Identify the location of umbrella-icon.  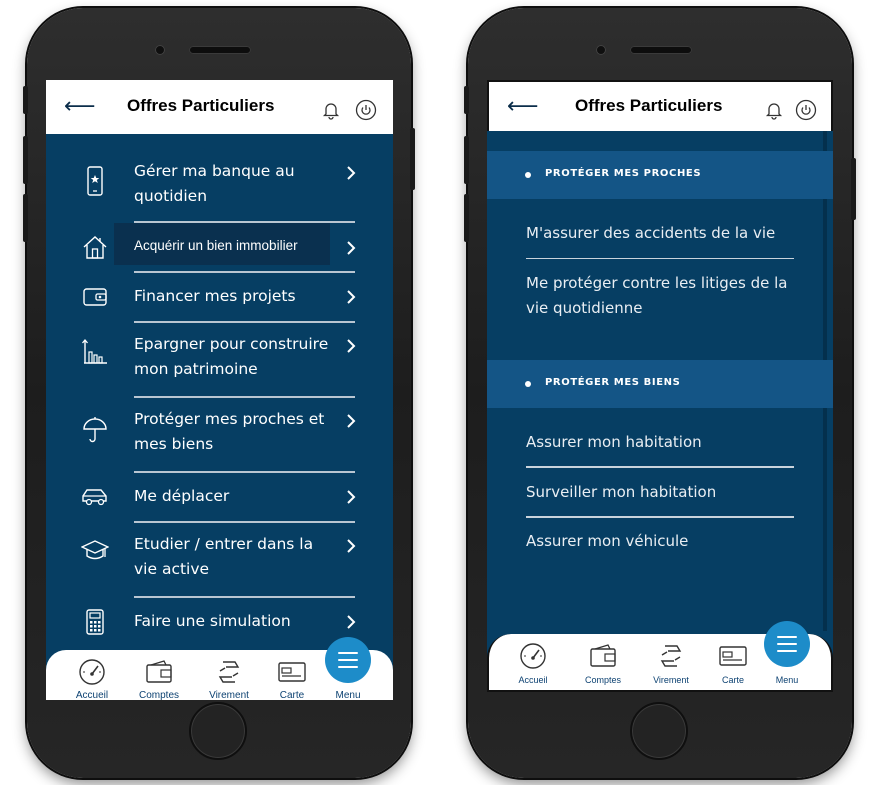
(95, 430).